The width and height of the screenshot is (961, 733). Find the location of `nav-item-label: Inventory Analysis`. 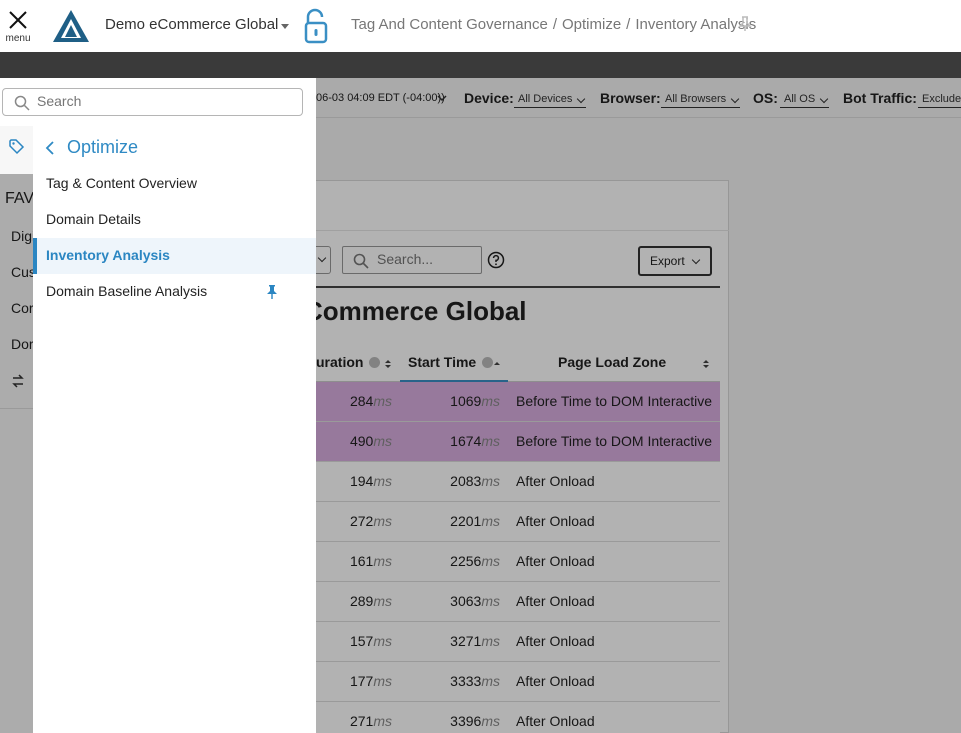

nav-item-label: Inventory Analysis is located at coordinates (108, 255).